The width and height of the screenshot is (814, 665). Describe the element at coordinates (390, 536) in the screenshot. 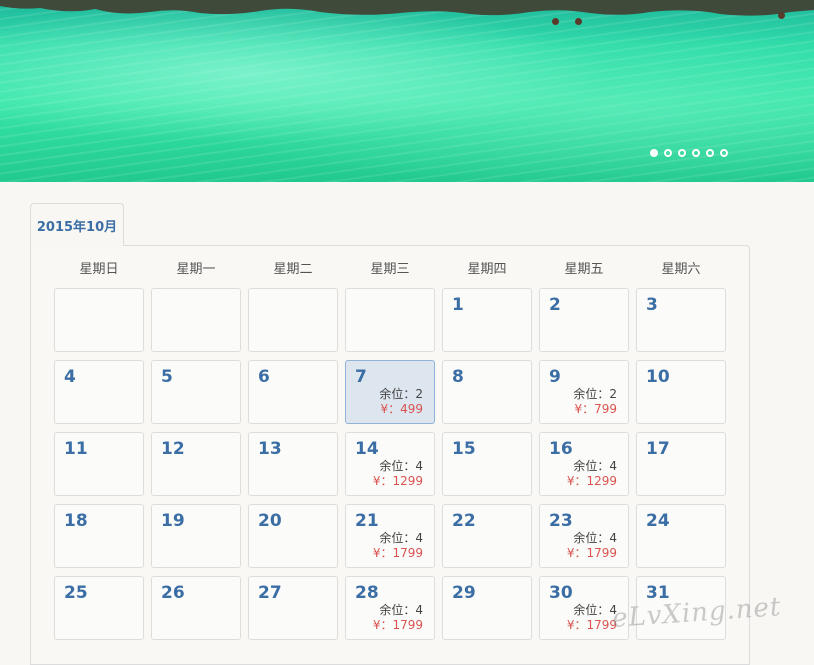

I see `calendar-day-cell: 21 余位：4 ¥：1799` at that location.